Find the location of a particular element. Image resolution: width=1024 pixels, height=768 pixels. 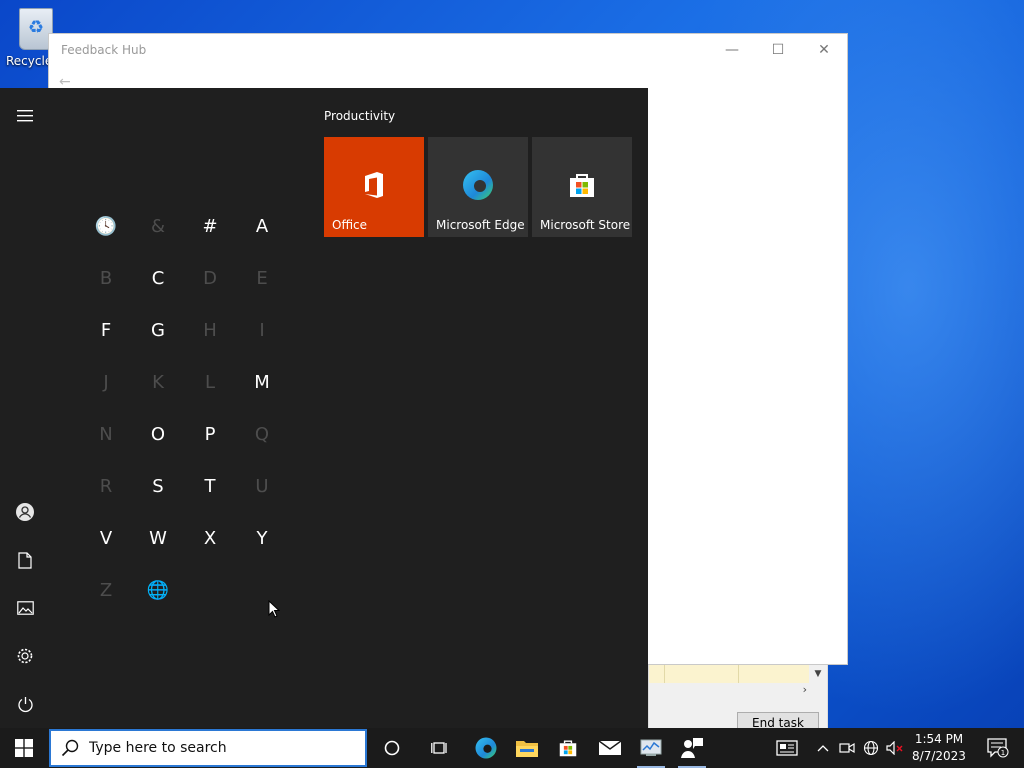

scroll-right-icon: › is located at coordinates (805, 689).